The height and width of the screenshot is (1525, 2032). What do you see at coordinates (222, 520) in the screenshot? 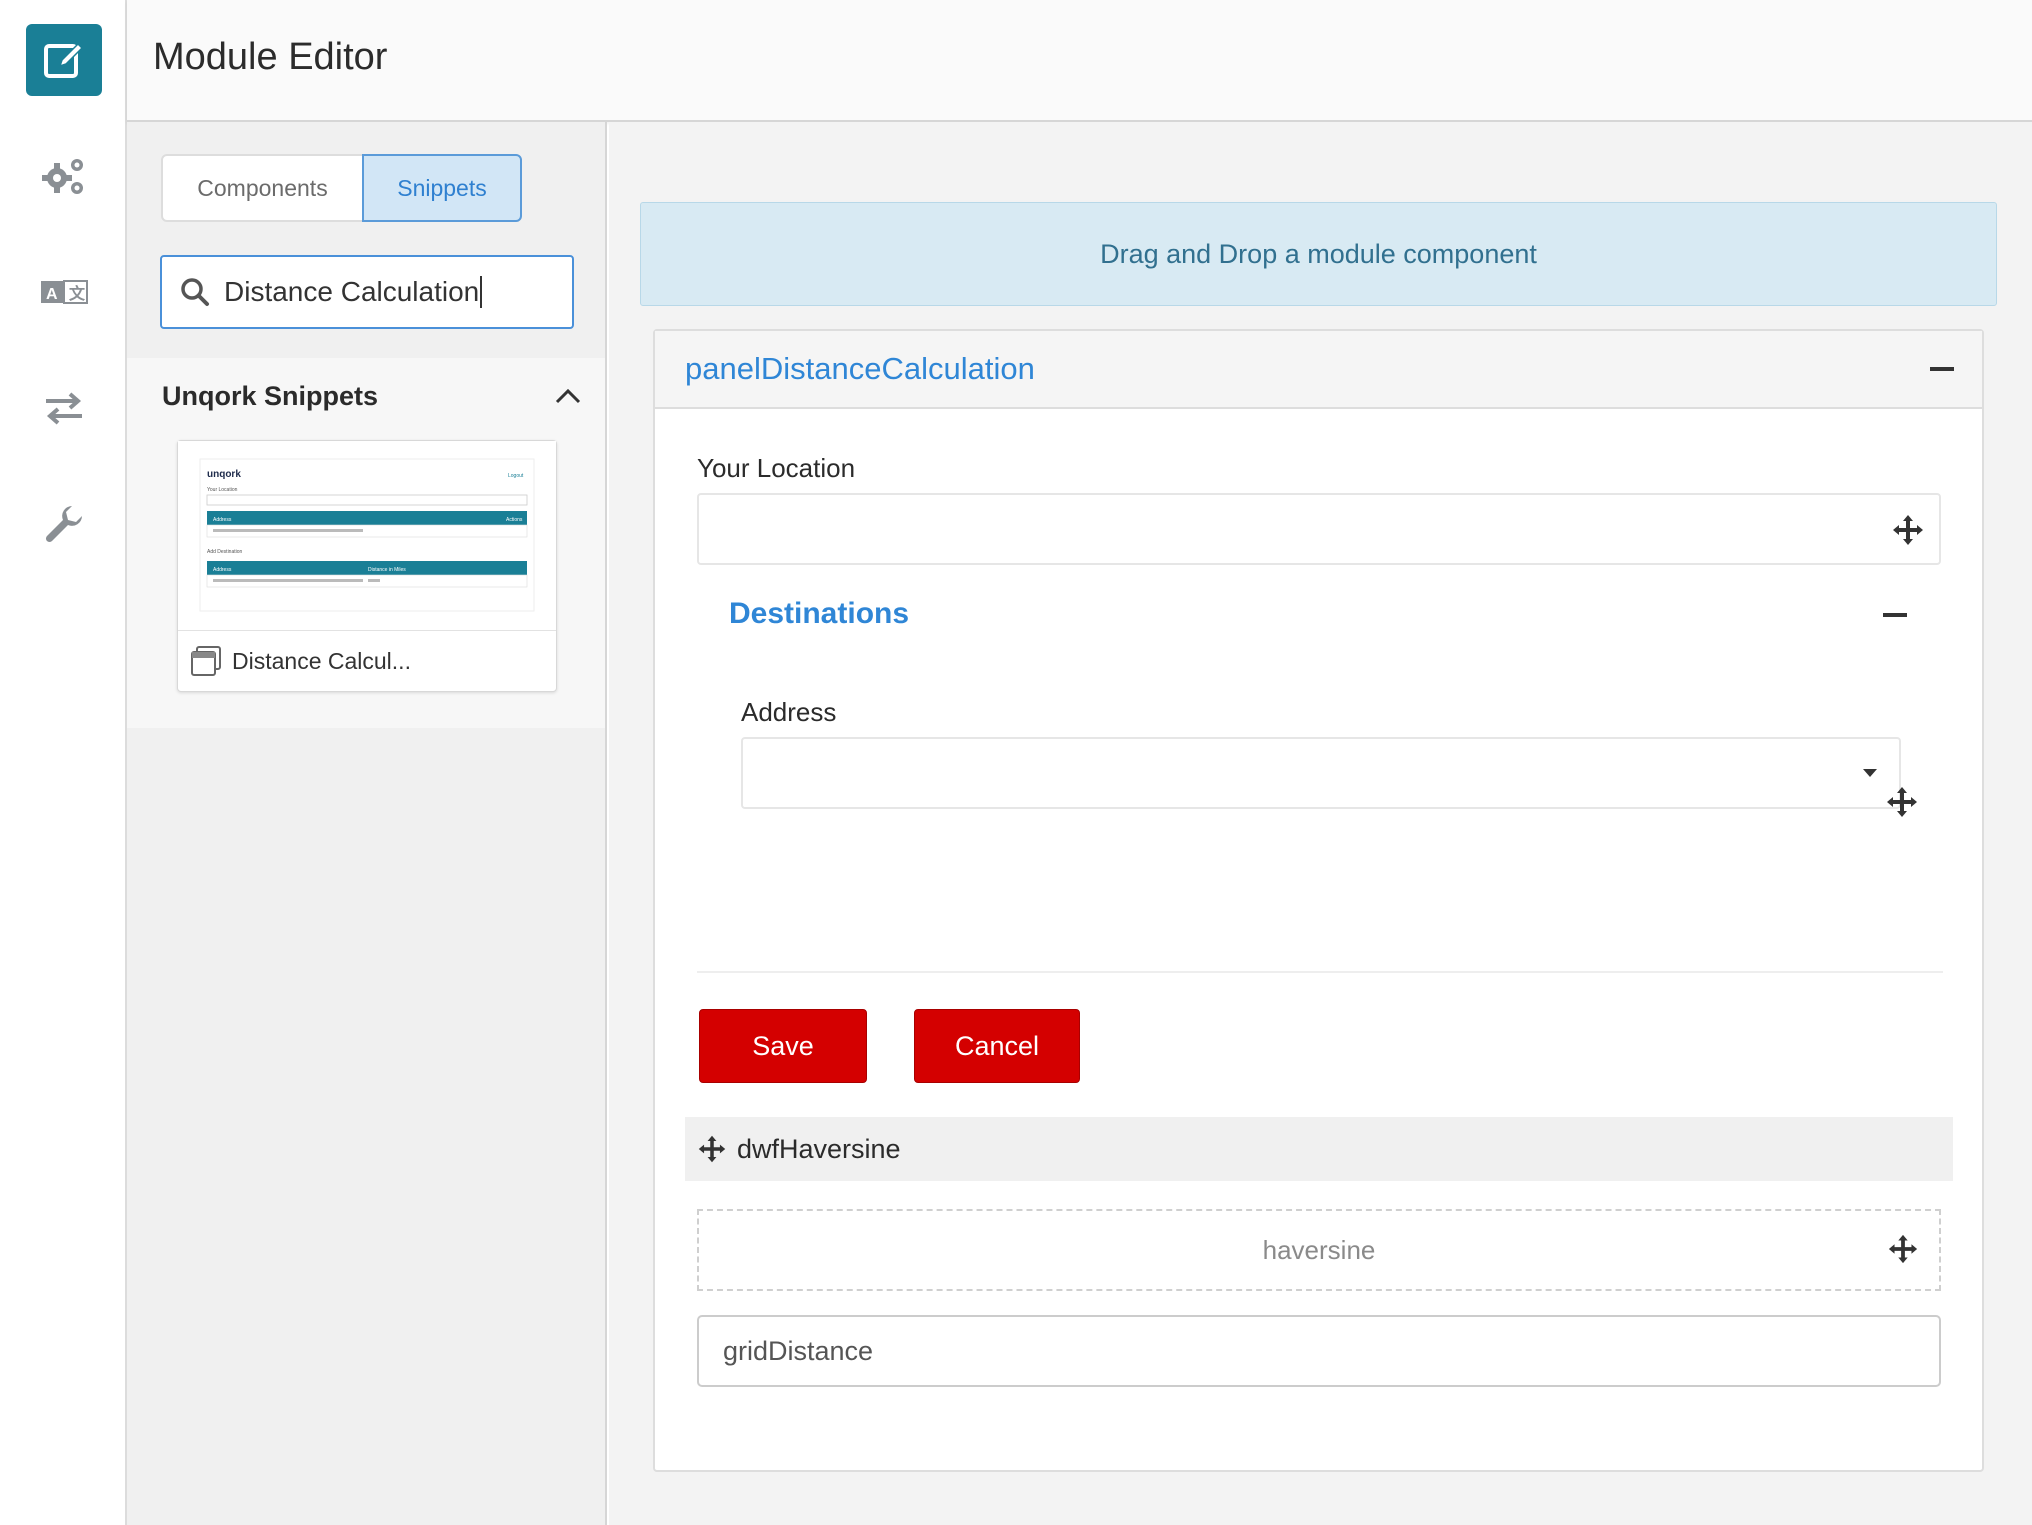
I see `thumb-header-col1: Address` at bounding box center [222, 520].